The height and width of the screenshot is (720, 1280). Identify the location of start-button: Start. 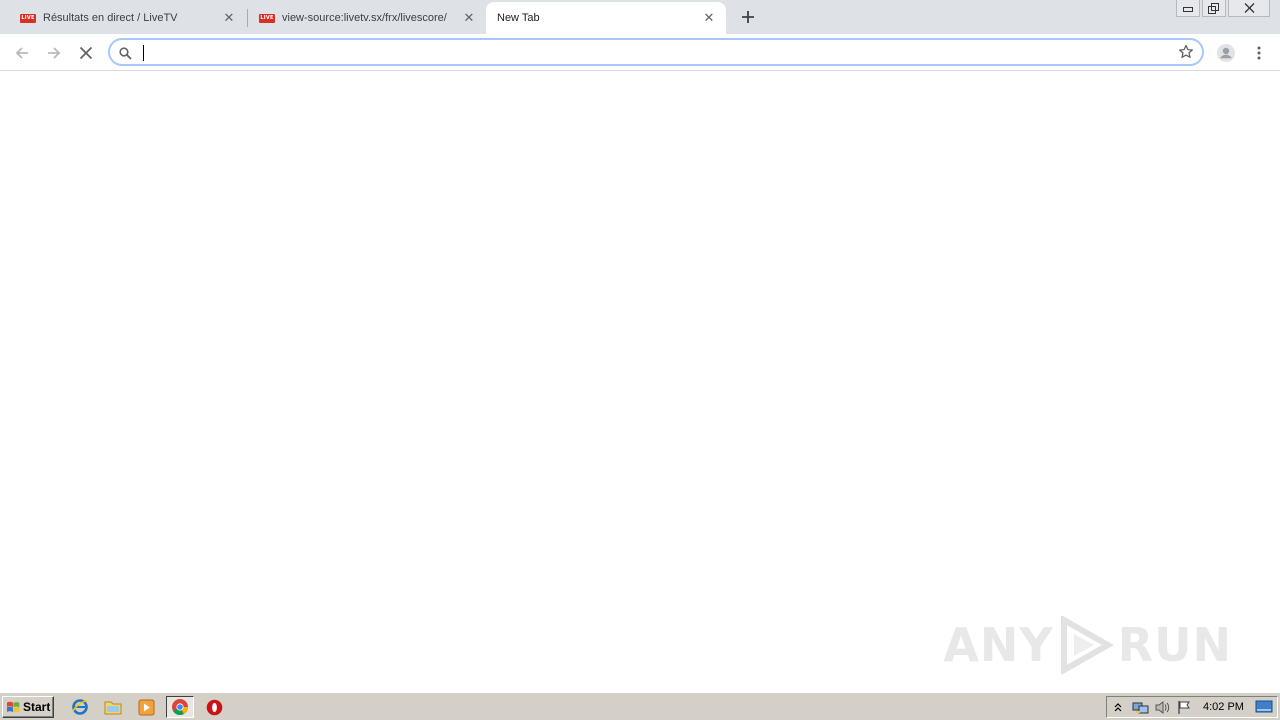
(28, 707).